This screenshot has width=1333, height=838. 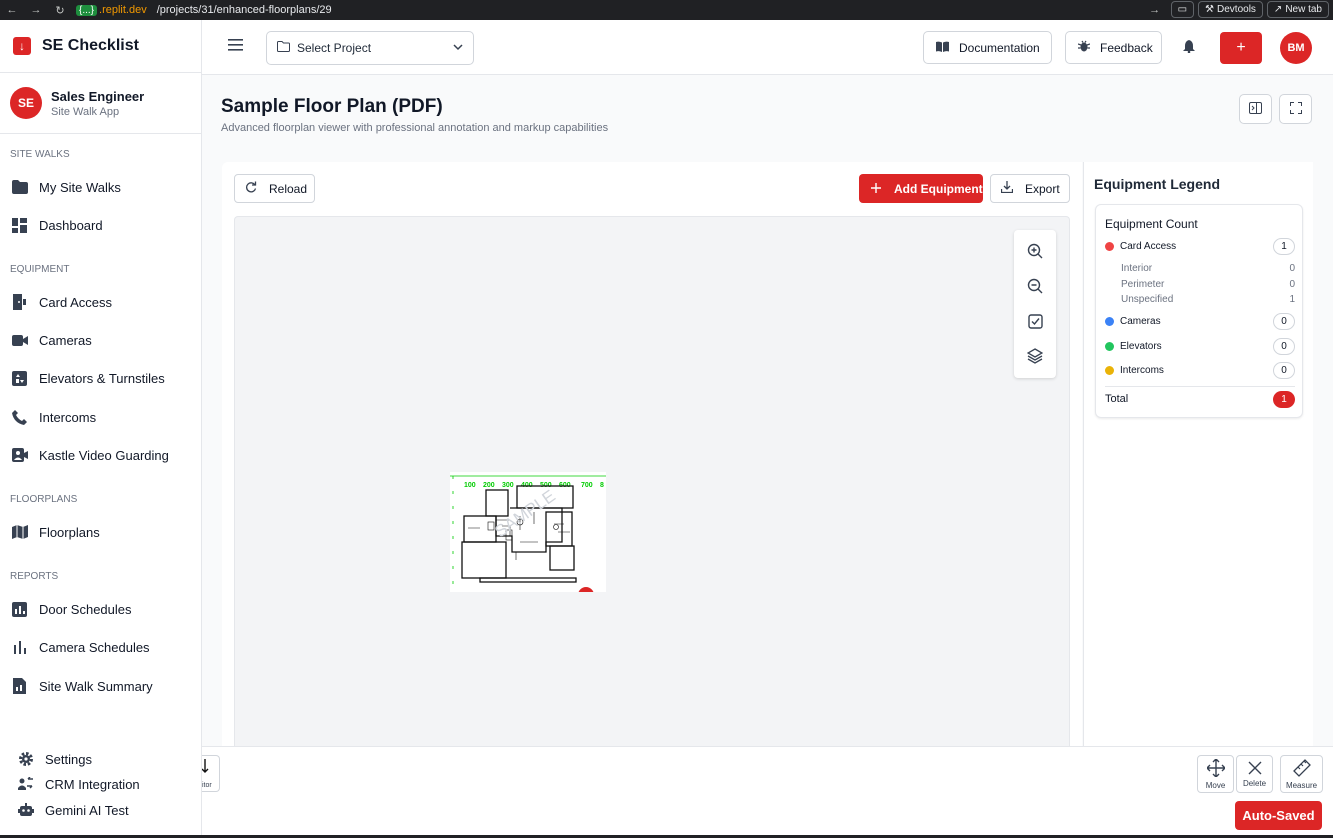 What do you see at coordinates (237, 47) in the screenshot?
I see `menu-icon` at bounding box center [237, 47].